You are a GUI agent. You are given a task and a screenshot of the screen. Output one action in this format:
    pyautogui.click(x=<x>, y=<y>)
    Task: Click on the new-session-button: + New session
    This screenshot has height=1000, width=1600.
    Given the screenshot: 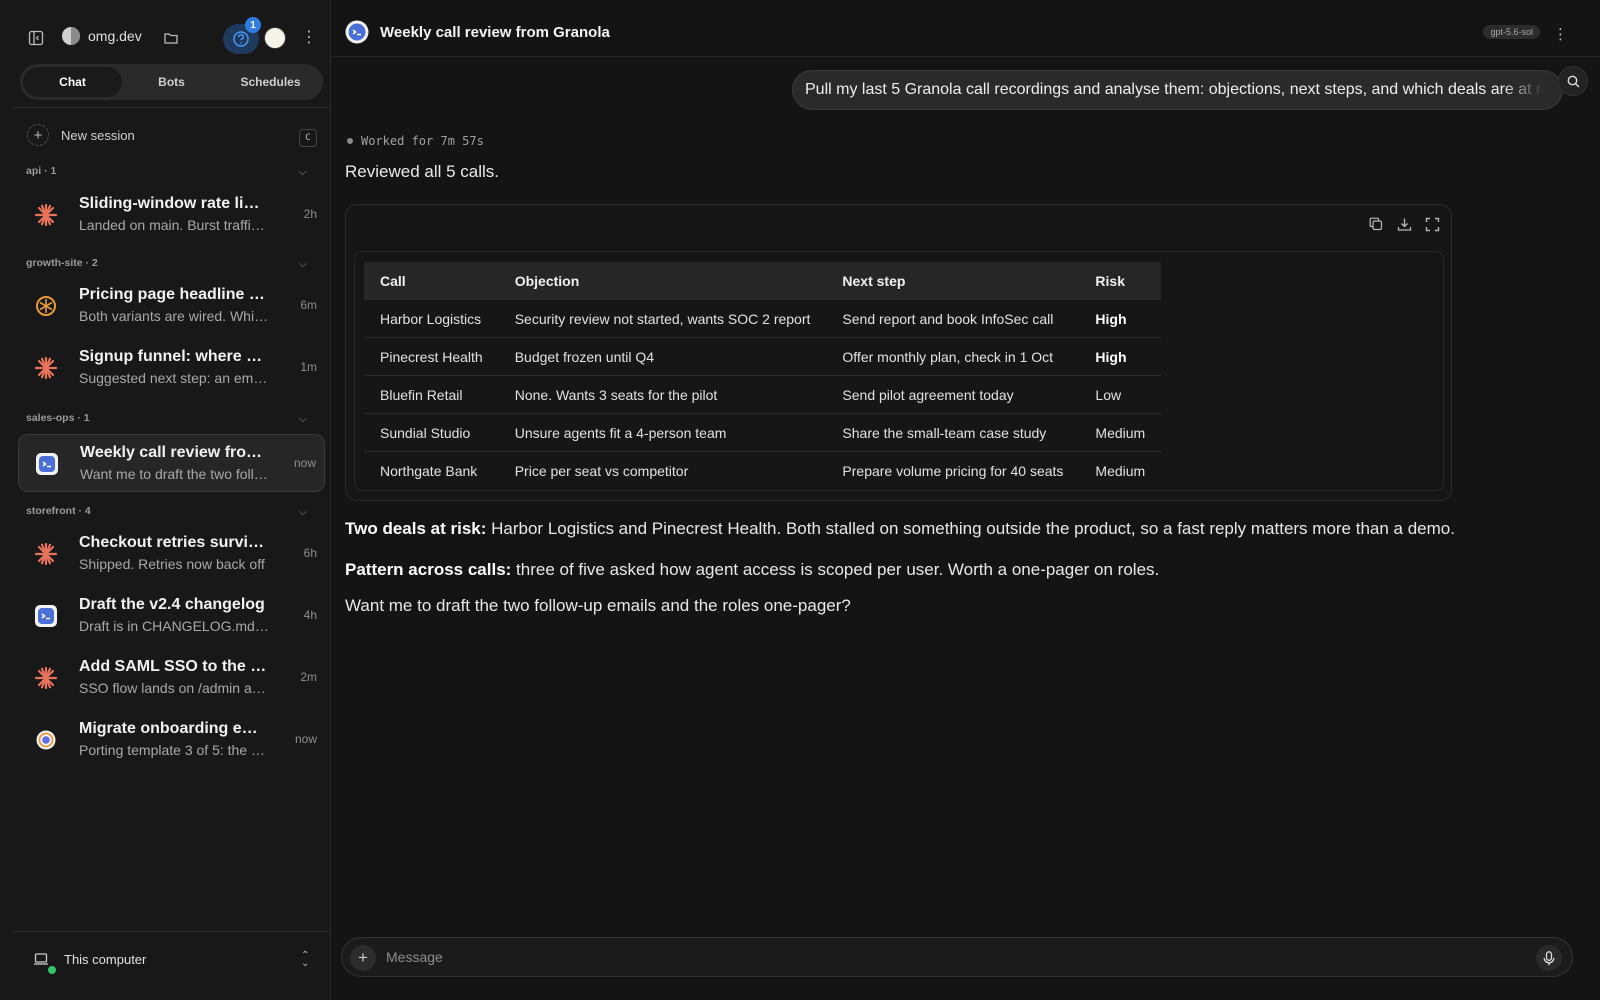 What is the action you would take?
    pyautogui.click(x=81, y=135)
    